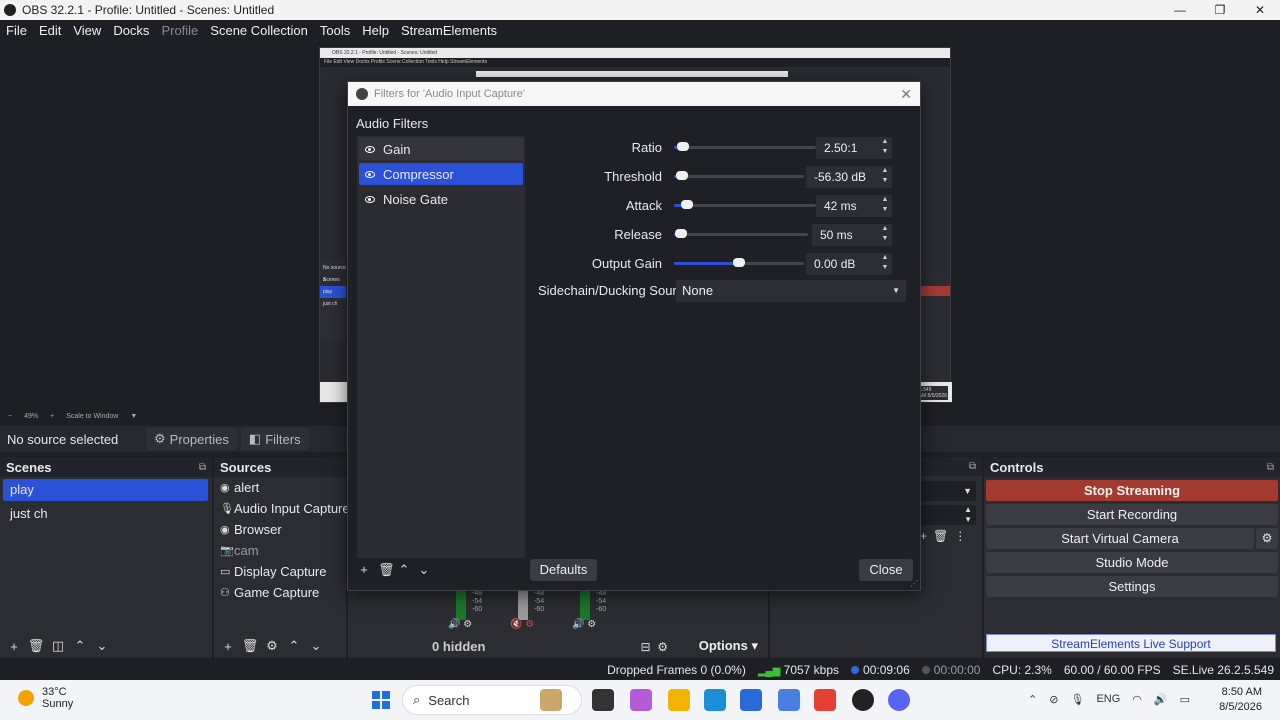 The width and height of the screenshot is (1280, 720). What do you see at coordinates (1120, 538) in the screenshot?
I see `start-virtual-camera-button: Start Virtual Camera` at bounding box center [1120, 538].